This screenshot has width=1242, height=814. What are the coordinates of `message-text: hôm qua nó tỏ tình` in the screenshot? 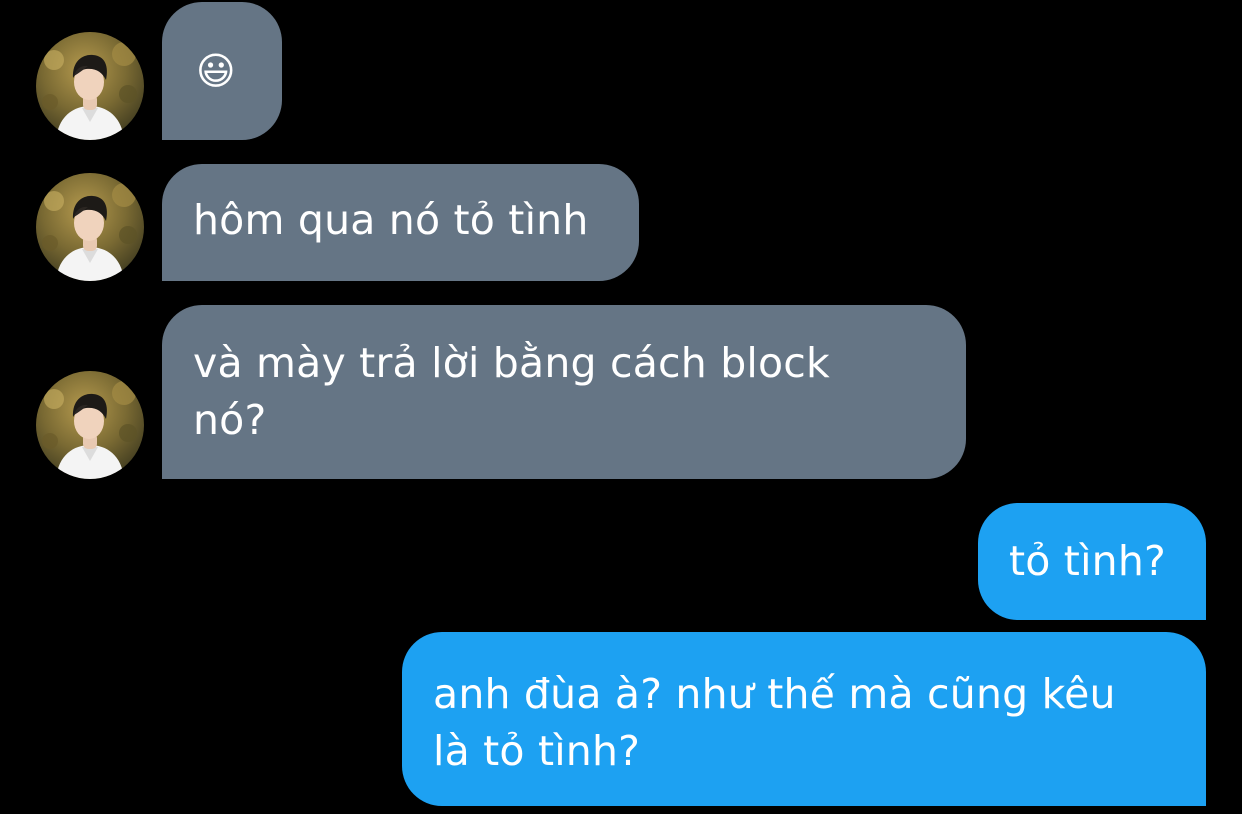 It's located at (391, 220).